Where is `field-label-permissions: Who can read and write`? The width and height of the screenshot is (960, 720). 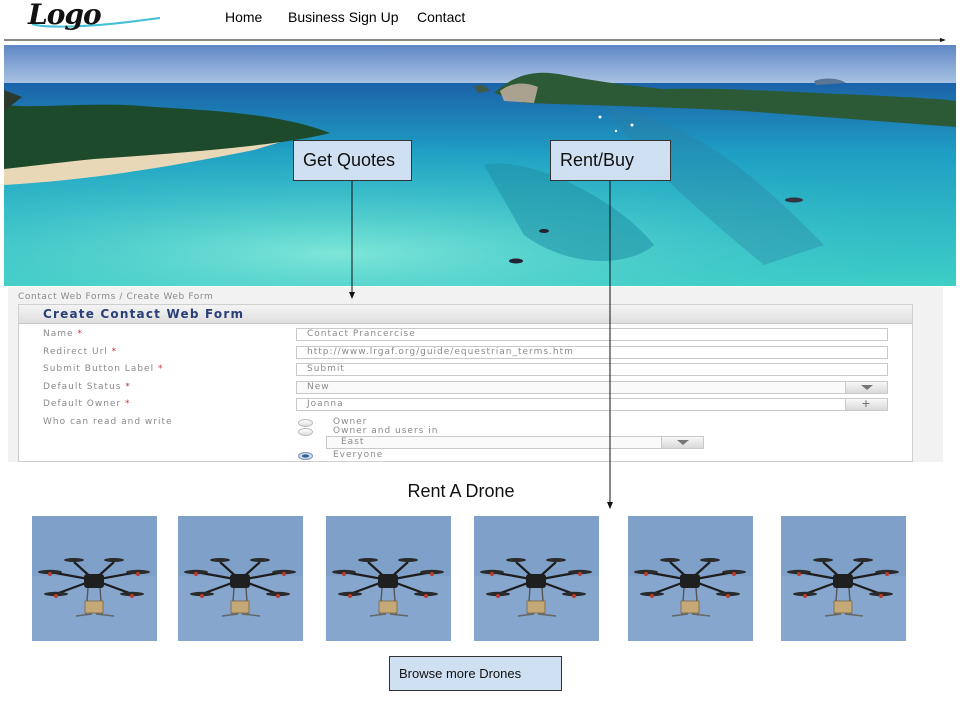 field-label-permissions: Who can read and write is located at coordinates (108, 422).